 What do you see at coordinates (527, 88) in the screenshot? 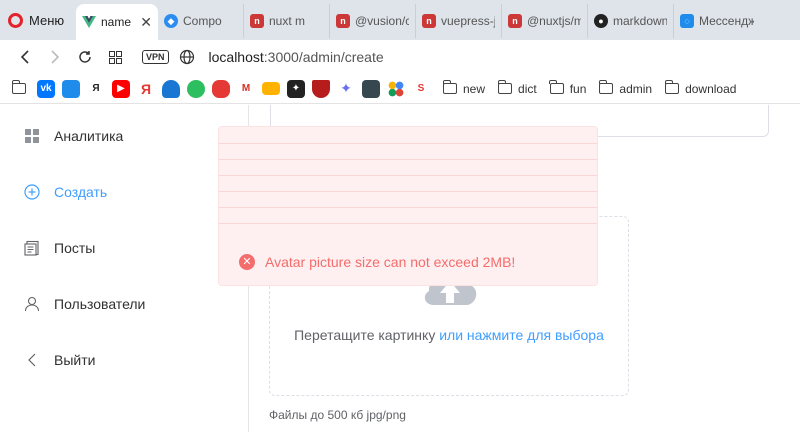
I see `folder-label: dict` at bounding box center [527, 88].